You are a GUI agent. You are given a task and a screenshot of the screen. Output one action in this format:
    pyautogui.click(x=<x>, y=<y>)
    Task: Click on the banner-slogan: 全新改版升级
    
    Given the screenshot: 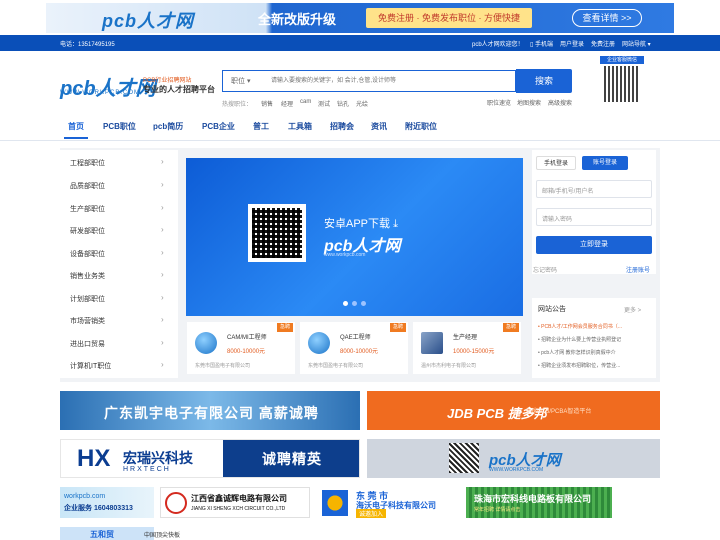 What is the action you would take?
    pyautogui.click(x=297, y=19)
    